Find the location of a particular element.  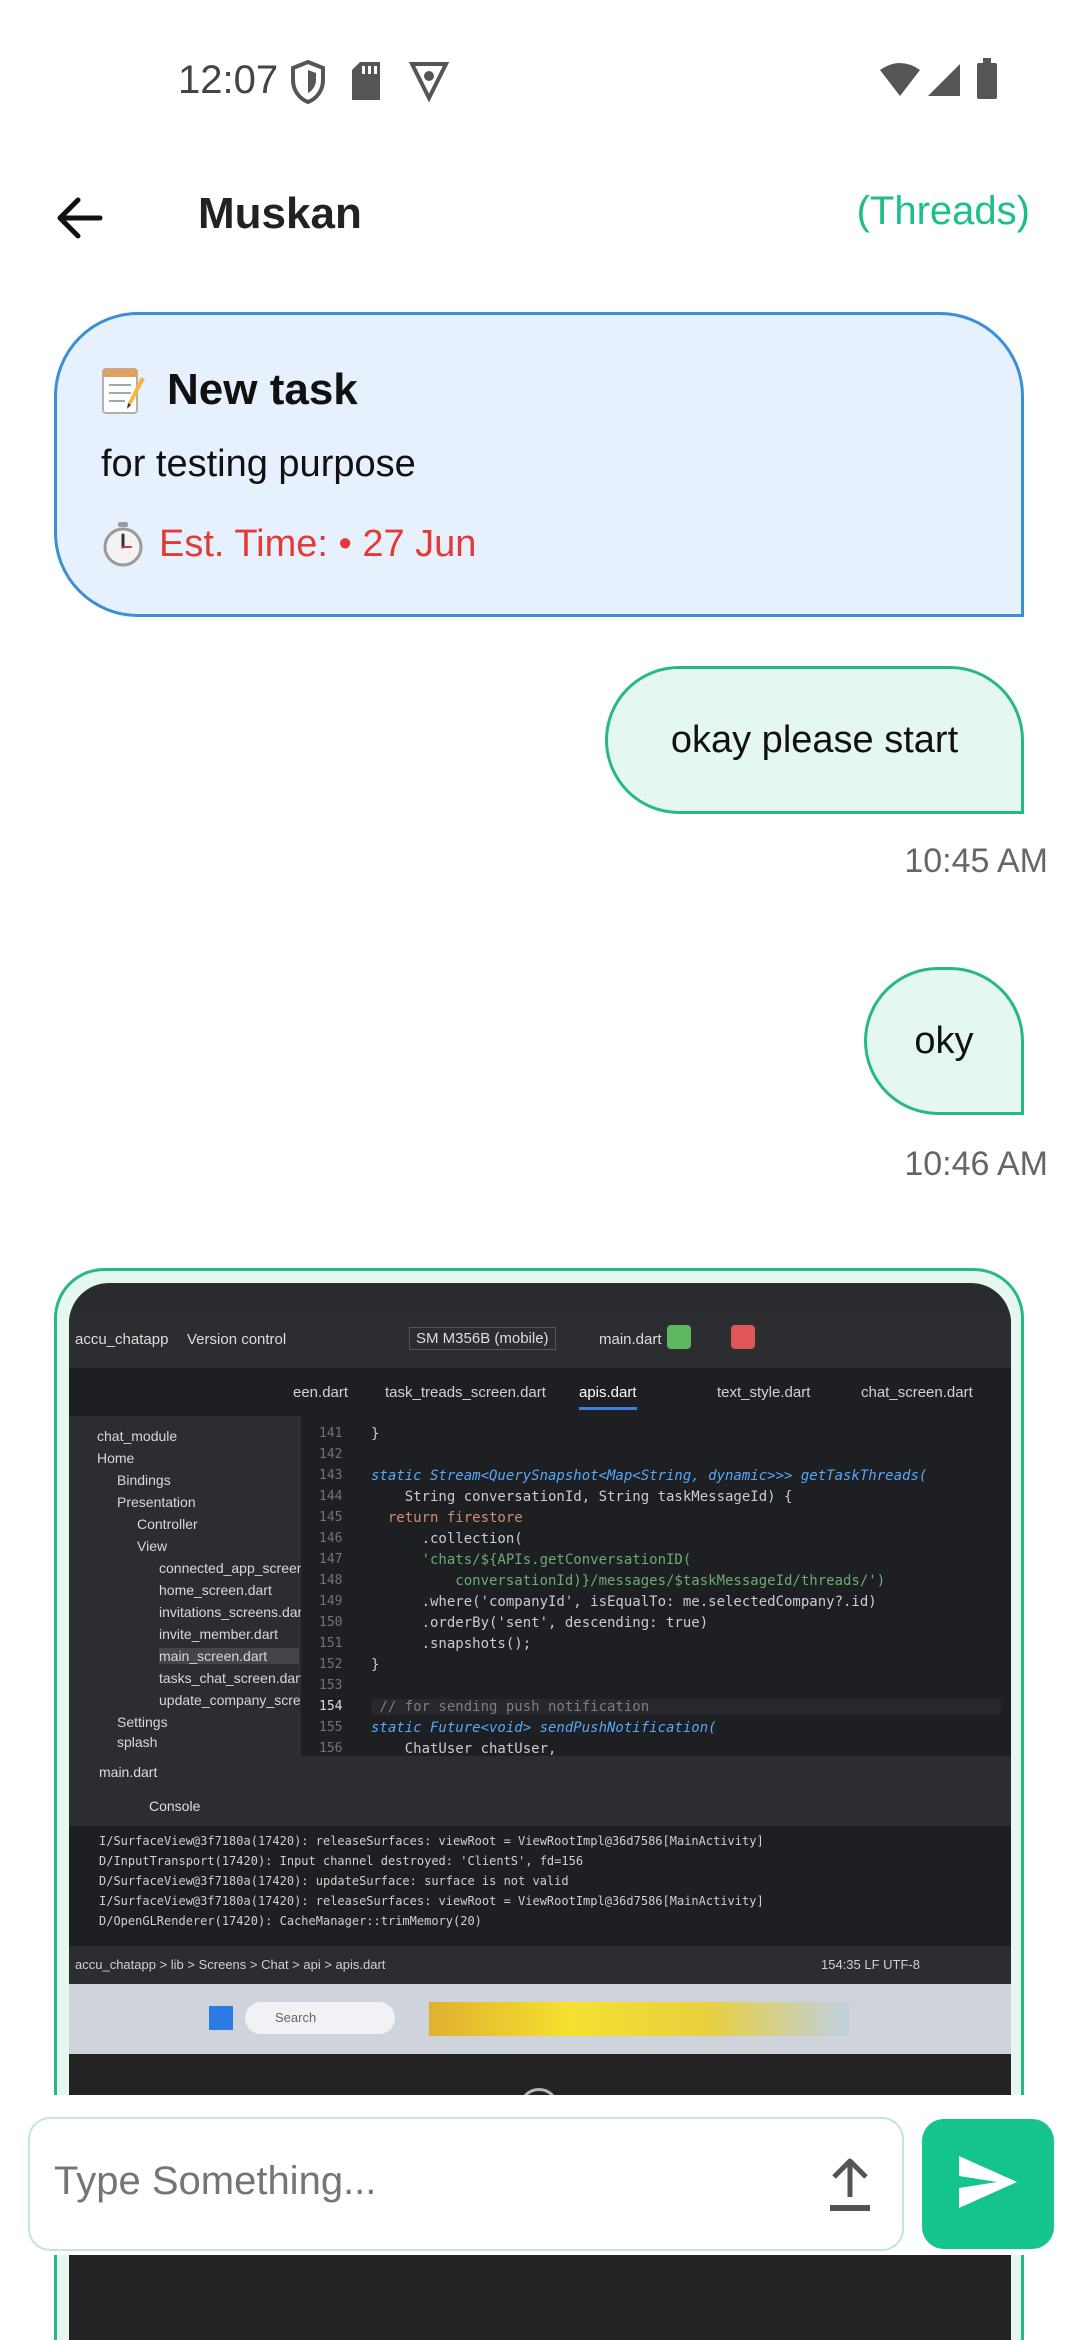

upload-icon is located at coordinates (850, 2186).